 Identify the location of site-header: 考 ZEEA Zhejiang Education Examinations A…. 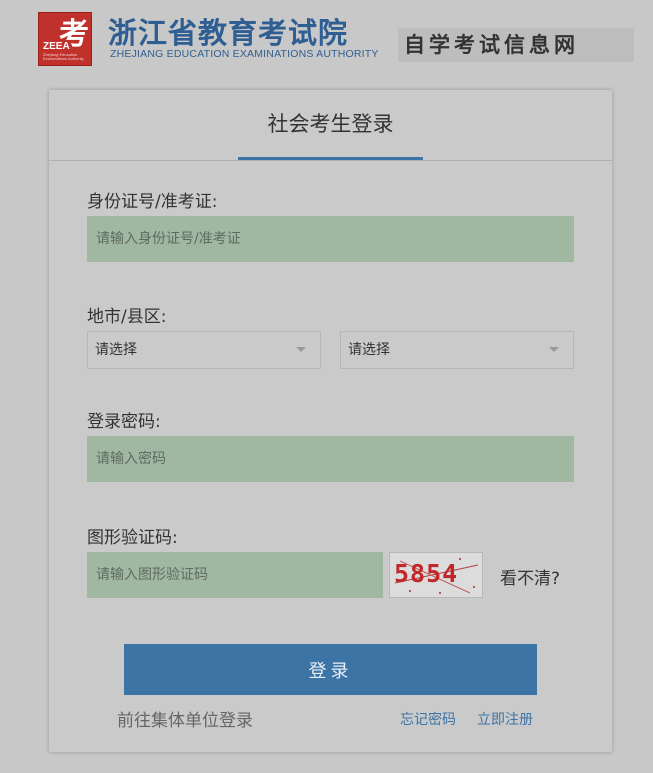
(326, 40).